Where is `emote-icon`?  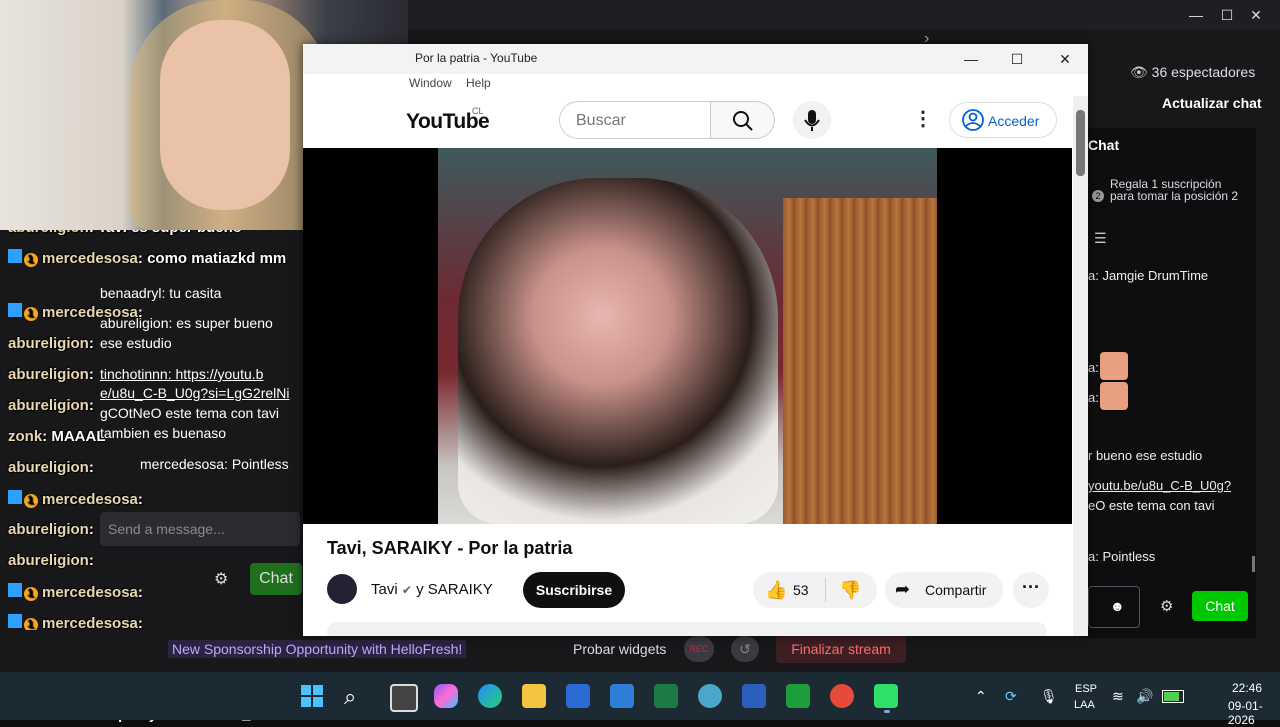
emote-icon is located at coordinates (1114, 396).